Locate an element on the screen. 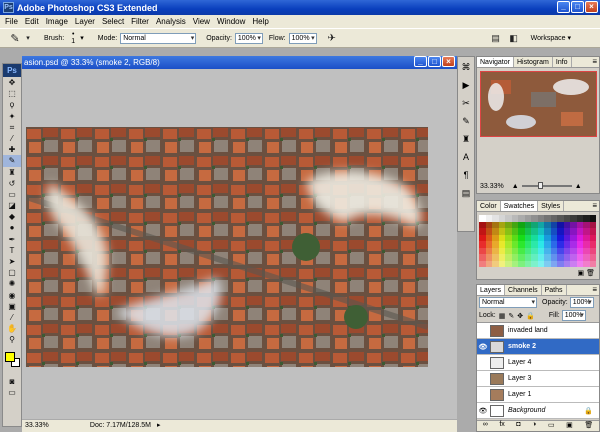  layer-row: Layer 4 is located at coordinates (538, 363).